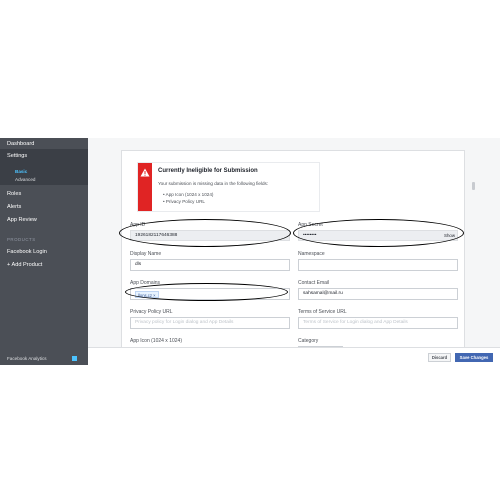 The image size is (500, 500). I want to click on display-name-label: Display Name, so click(146, 254).